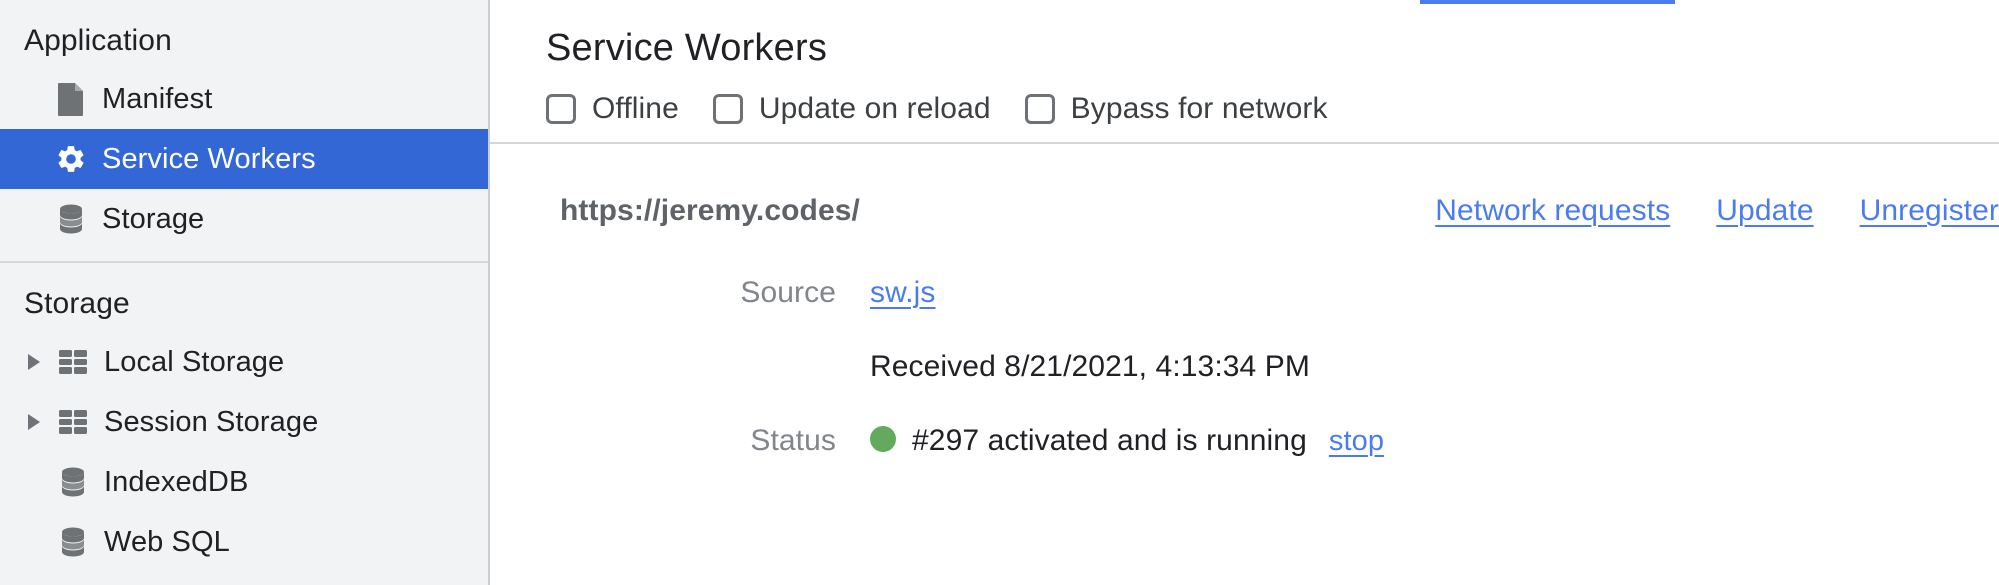  I want to click on source-value: sw.js, so click(903, 293).